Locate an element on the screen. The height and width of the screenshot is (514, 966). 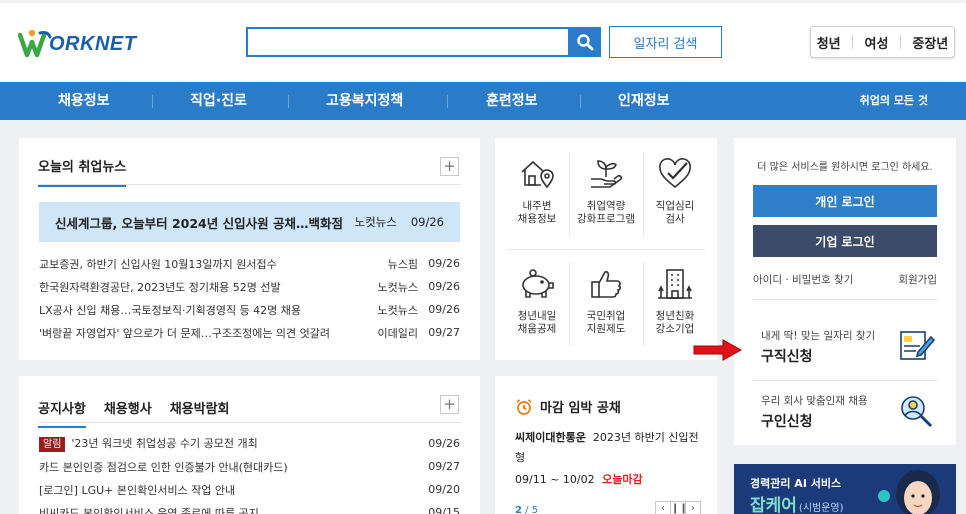
find-id-password-link: 아이디 · 비밀번호 찾기 is located at coordinates (803, 279).